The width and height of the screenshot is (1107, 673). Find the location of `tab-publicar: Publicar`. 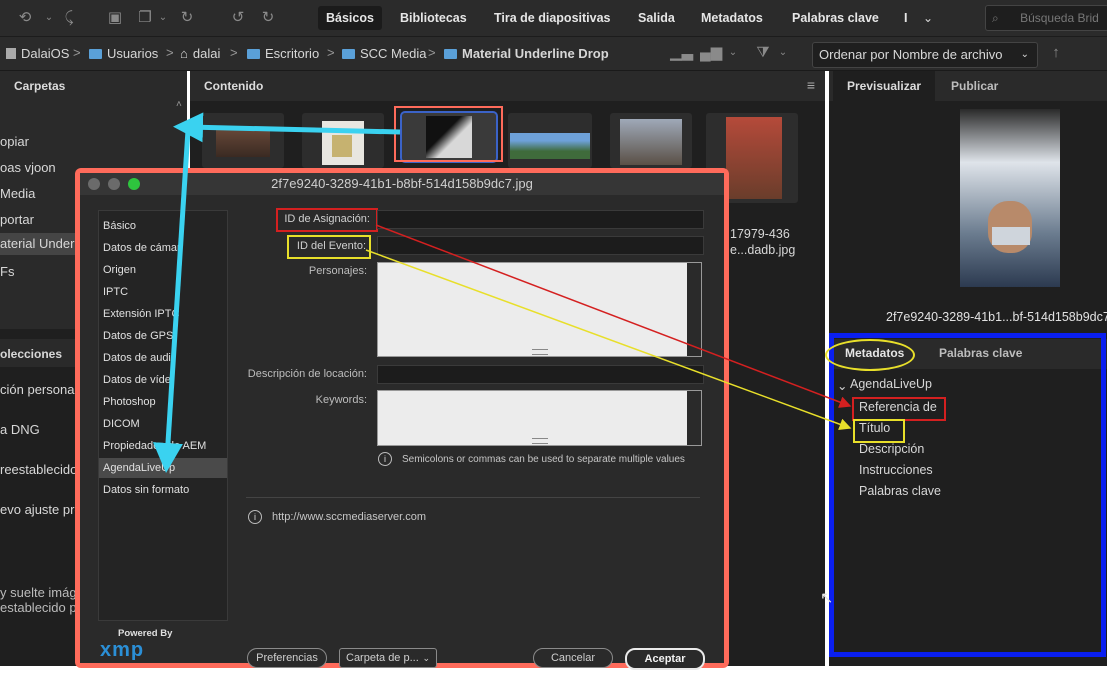

tab-publicar: Publicar is located at coordinates (974, 86).